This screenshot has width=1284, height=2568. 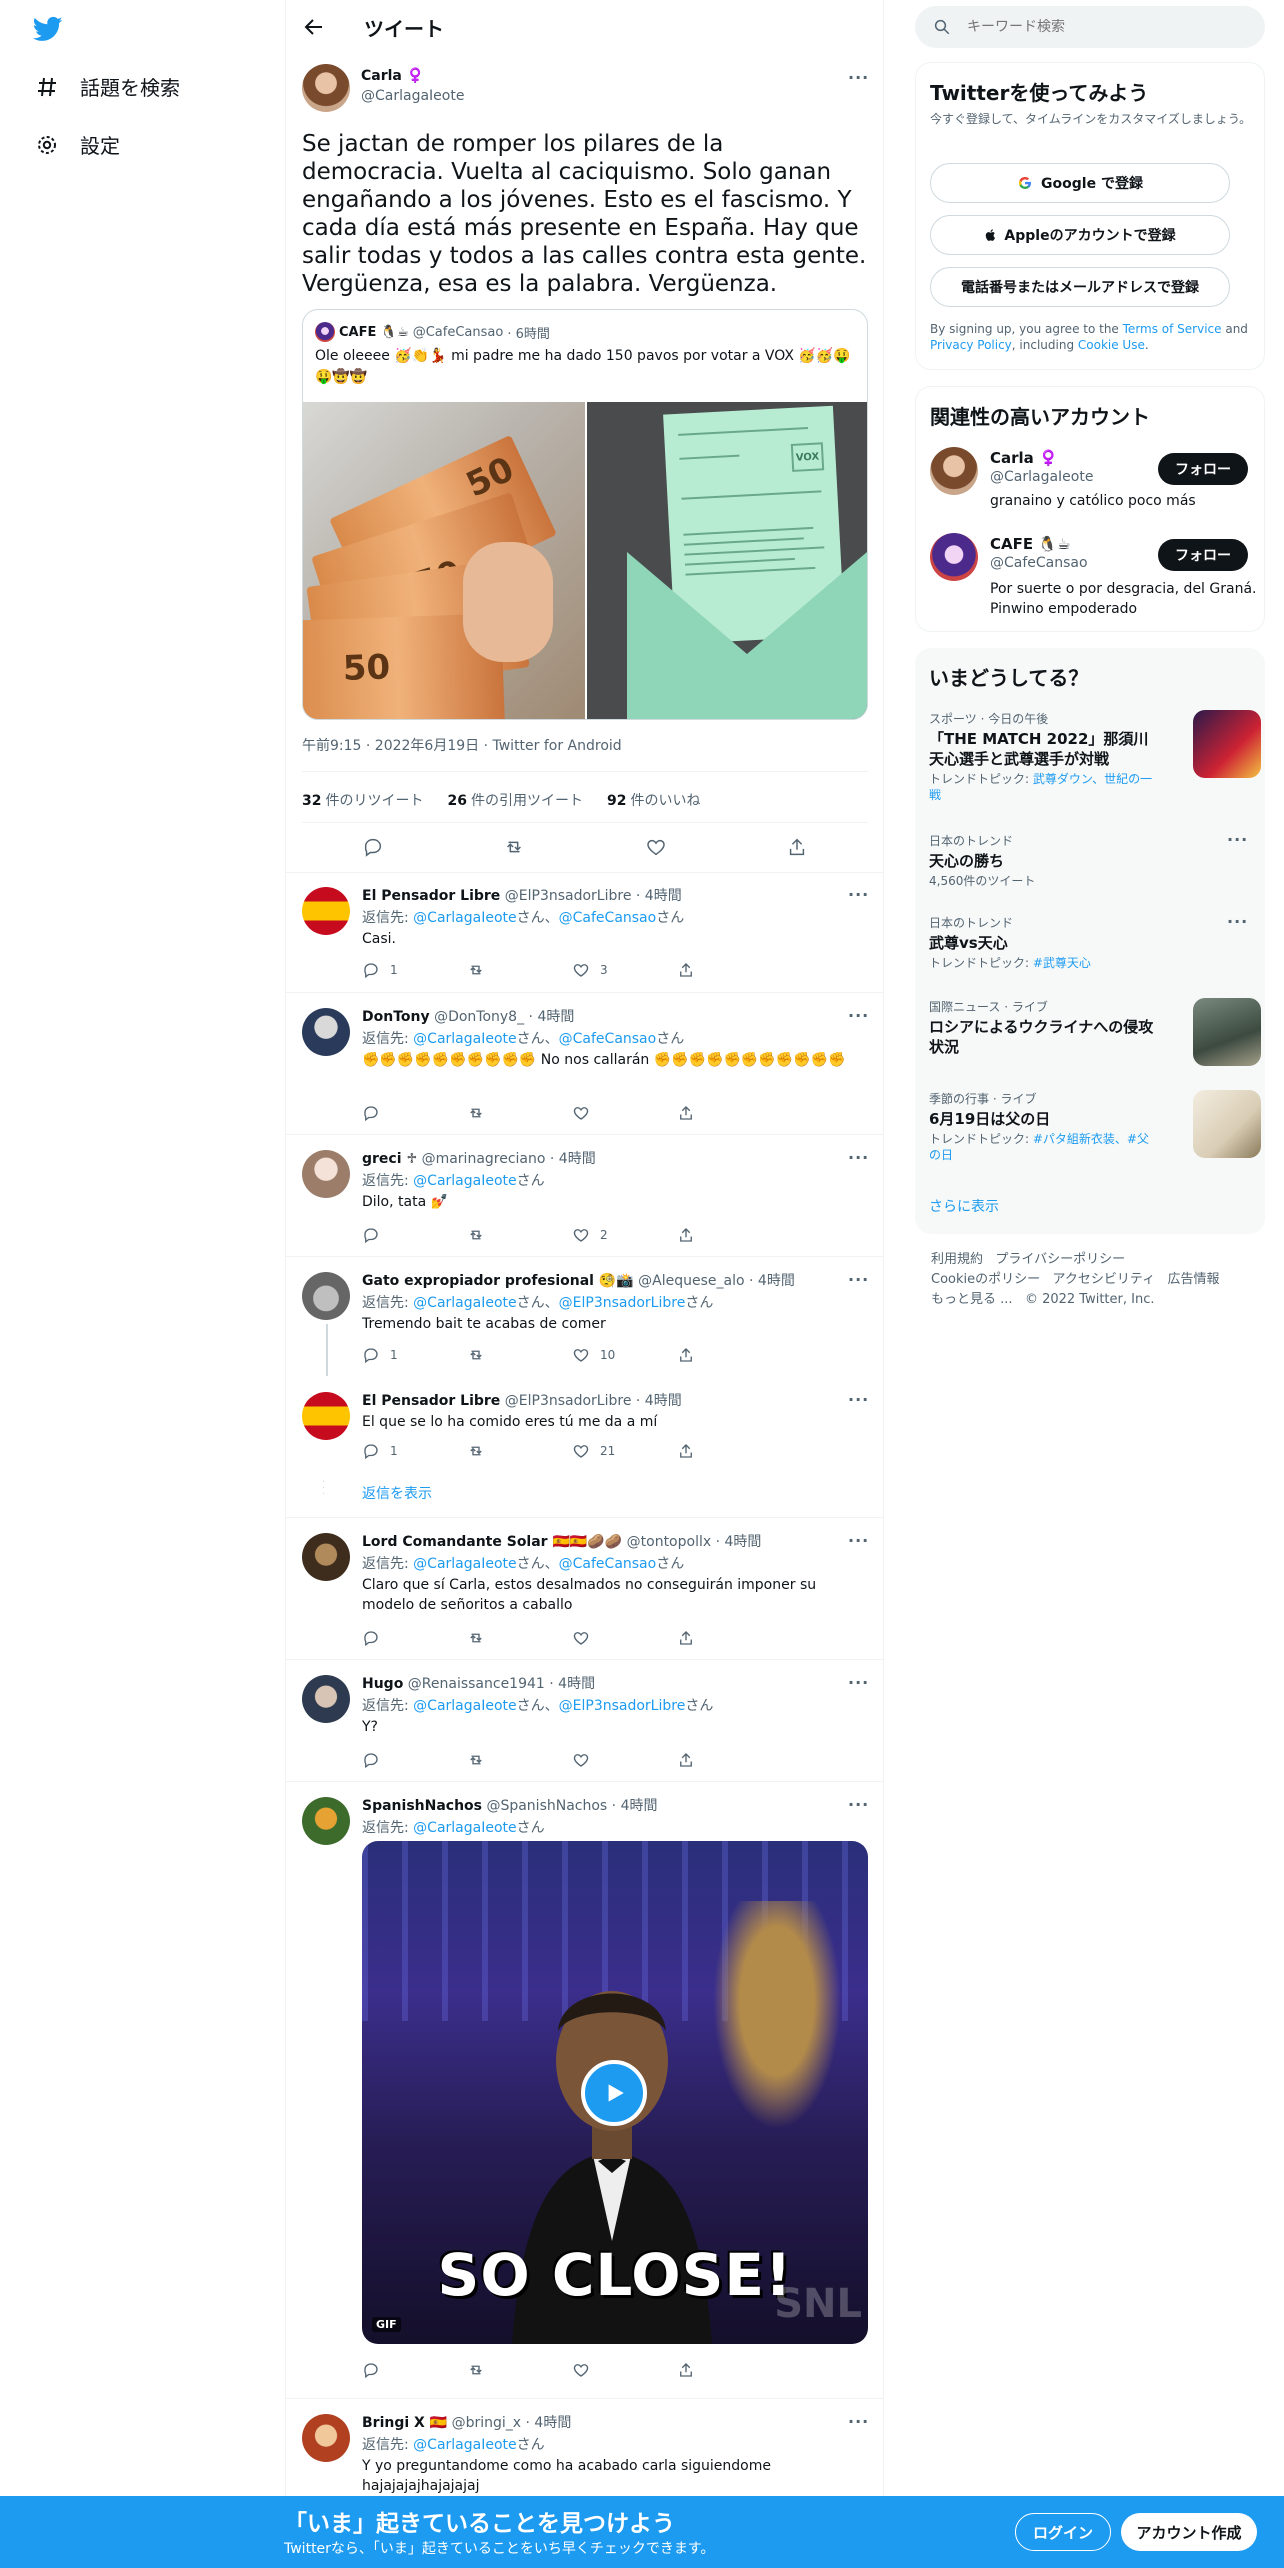 I want to click on back-arrow-icon, so click(x=314, y=27).